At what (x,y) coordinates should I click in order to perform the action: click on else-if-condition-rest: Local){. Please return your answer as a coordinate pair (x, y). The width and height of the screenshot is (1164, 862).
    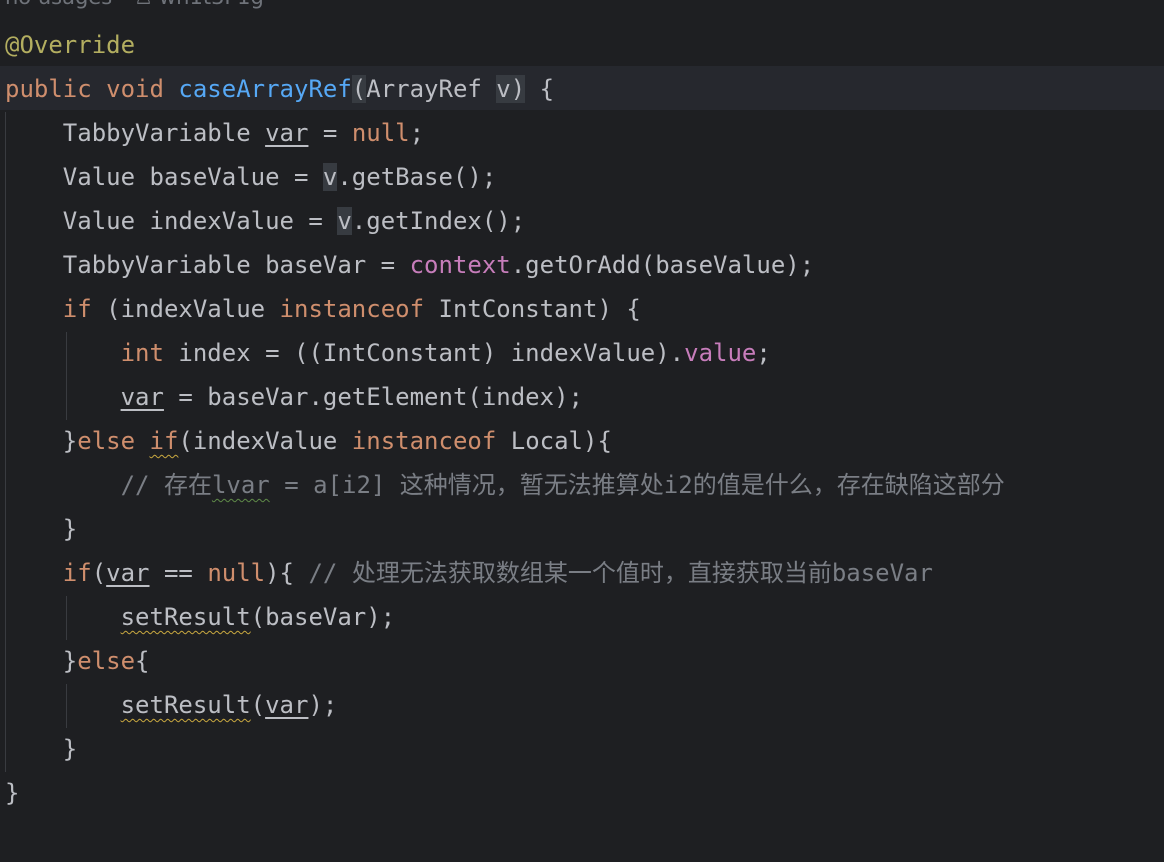
    Looking at the image, I should click on (554, 441).